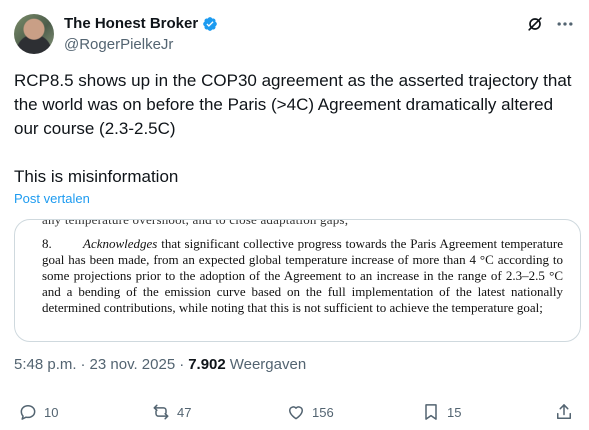  I want to click on avatar, so click(34, 34).